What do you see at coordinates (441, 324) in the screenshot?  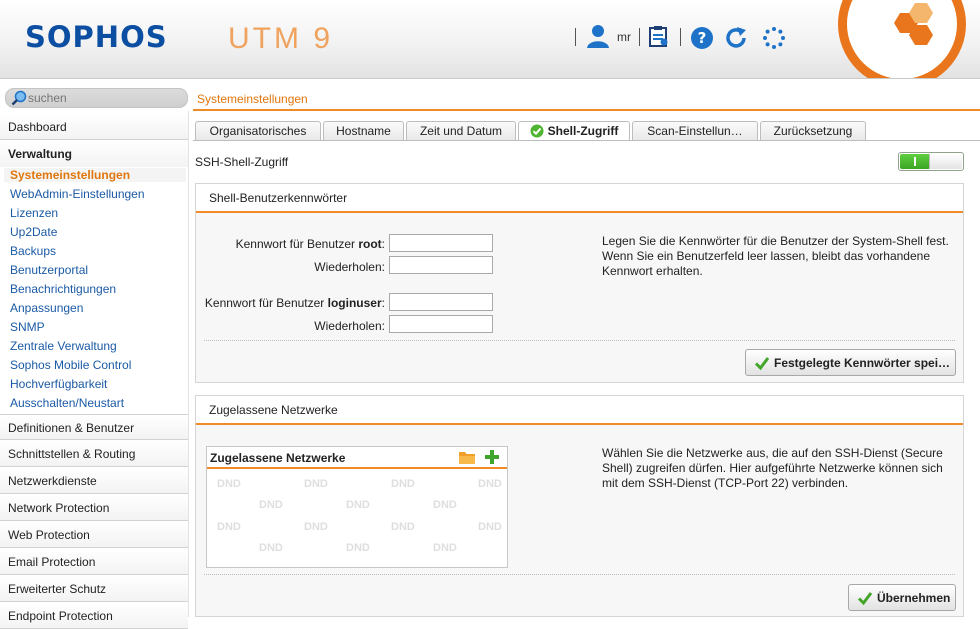 I see `loginuser-repeat-input` at bounding box center [441, 324].